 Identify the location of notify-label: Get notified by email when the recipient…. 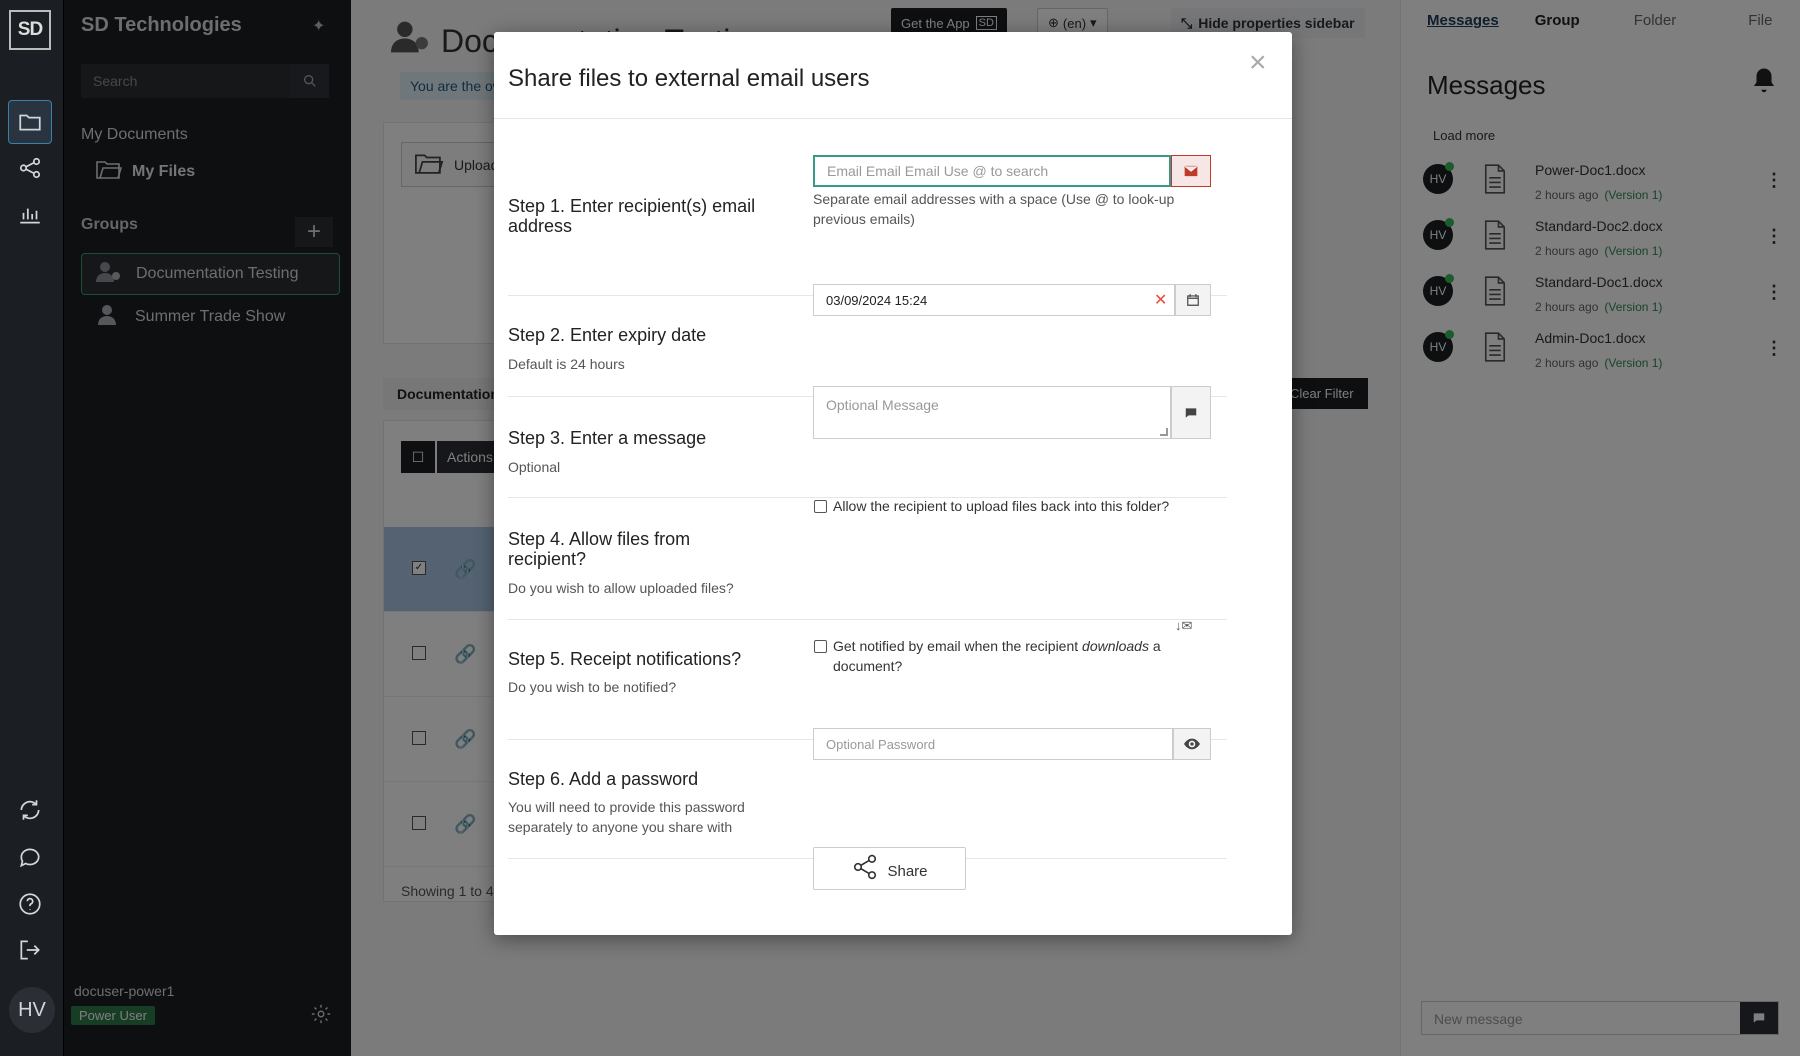
(1013, 656).